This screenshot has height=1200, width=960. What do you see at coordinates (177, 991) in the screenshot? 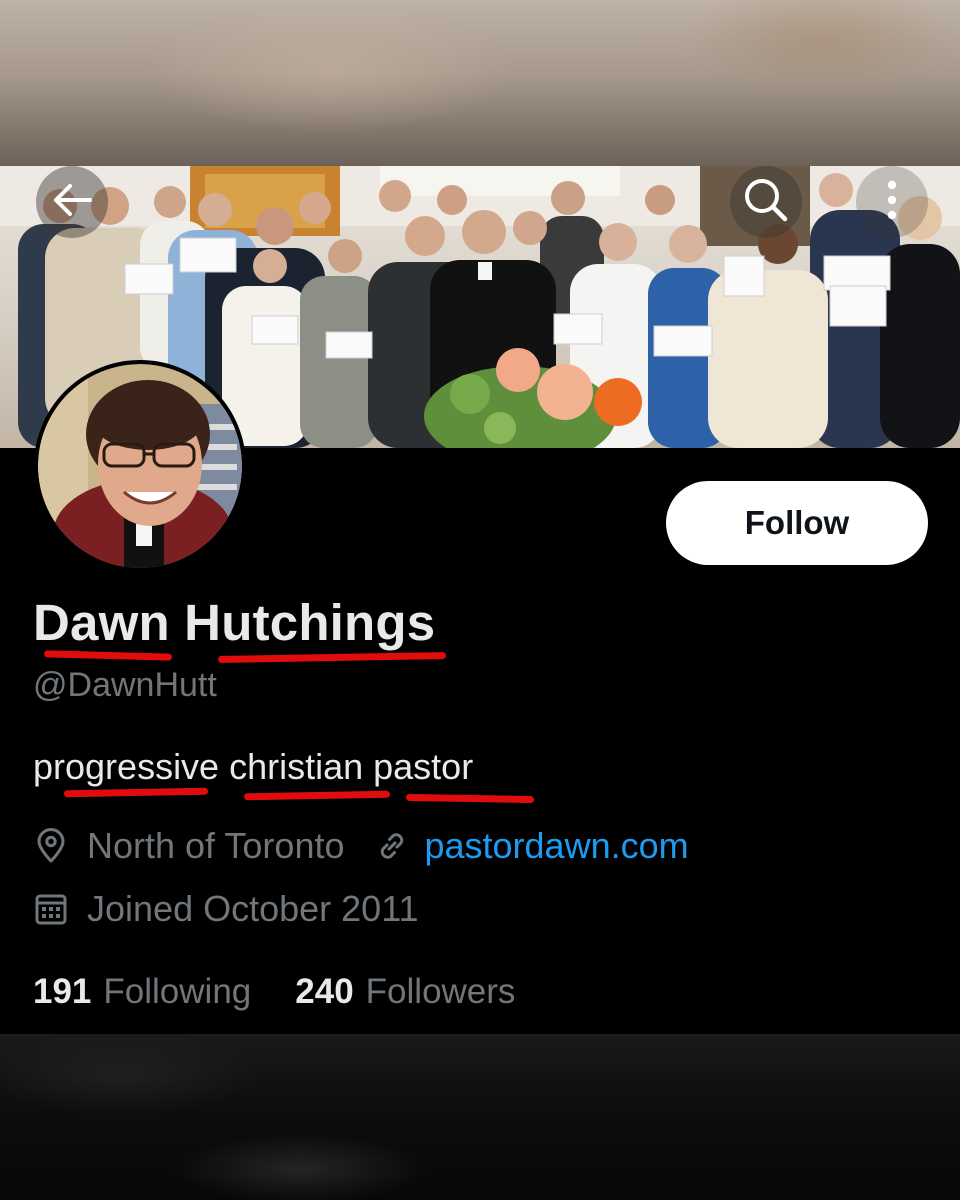
I see `following-label: Following` at bounding box center [177, 991].